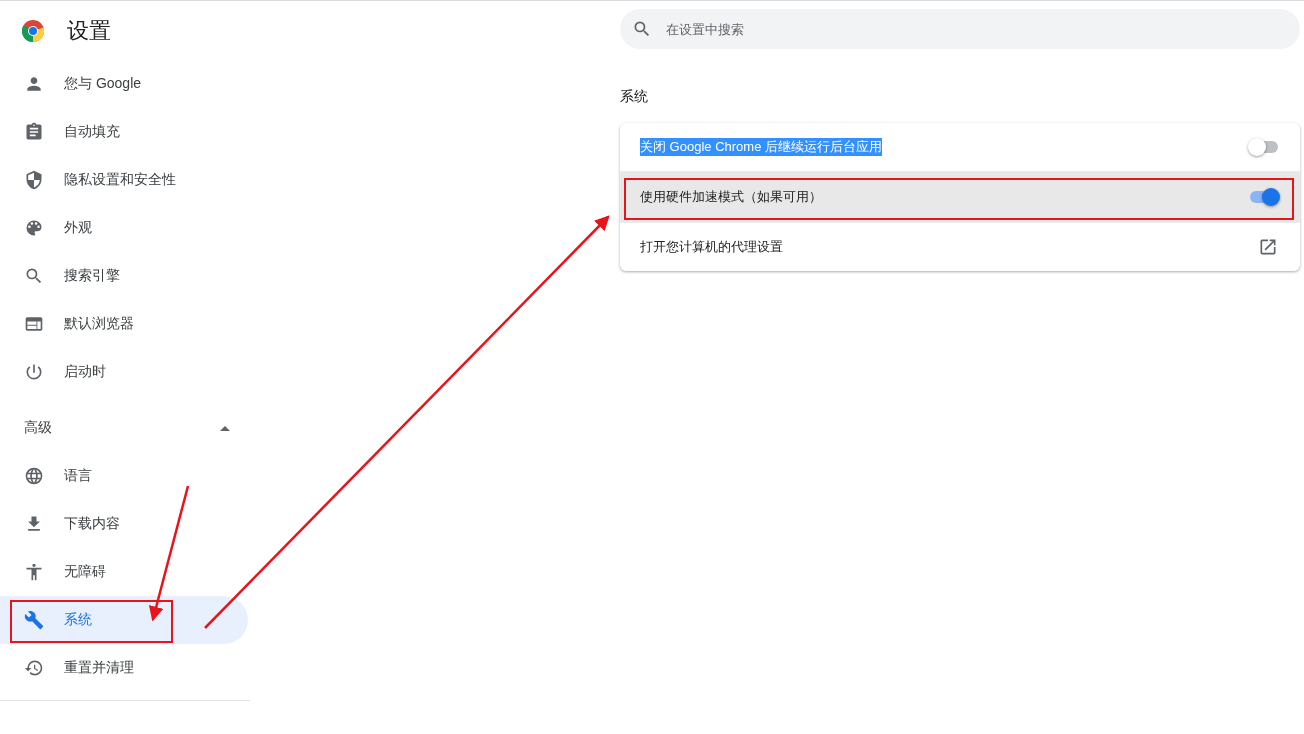 This screenshot has width=1304, height=734. Describe the element at coordinates (125, 180) in the screenshot. I see `sidebar-item: 隐私设置和安全性` at that location.